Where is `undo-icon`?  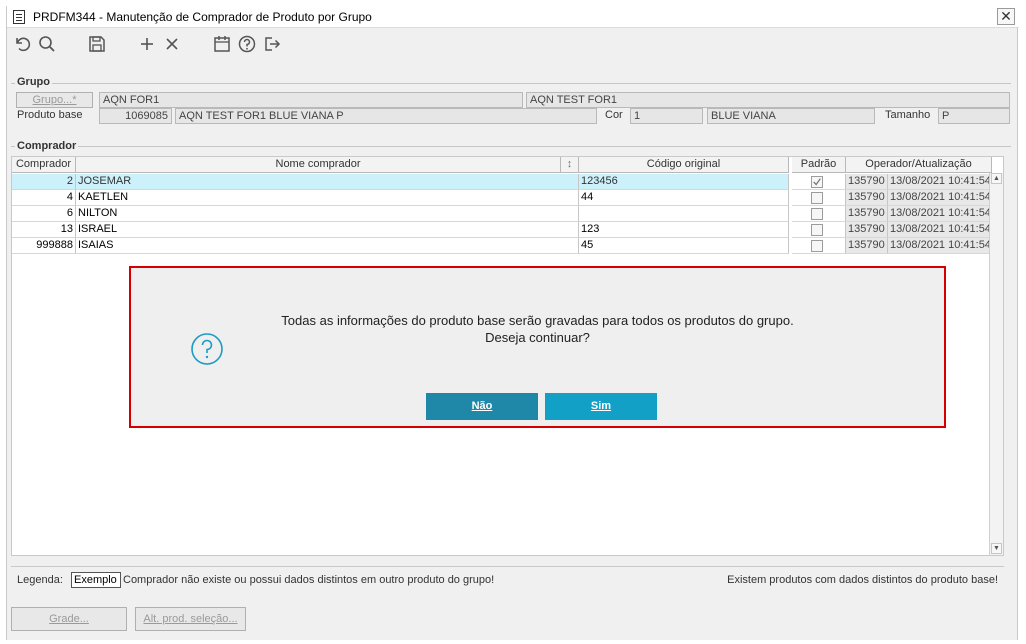 undo-icon is located at coordinates (22, 44).